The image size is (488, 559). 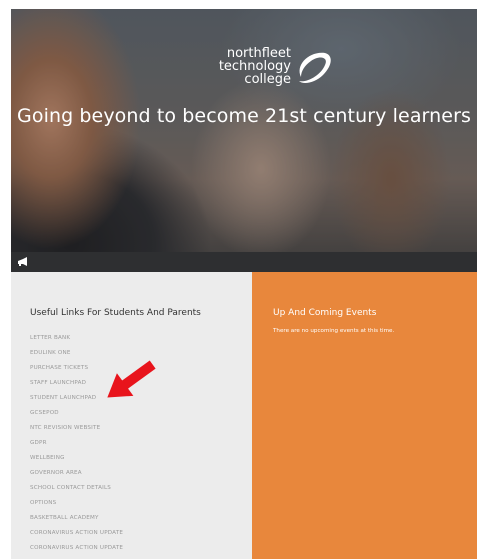 What do you see at coordinates (76, 443) in the screenshot?
I see `link-gdpr: GDPR` at bounding box center [76, 443].